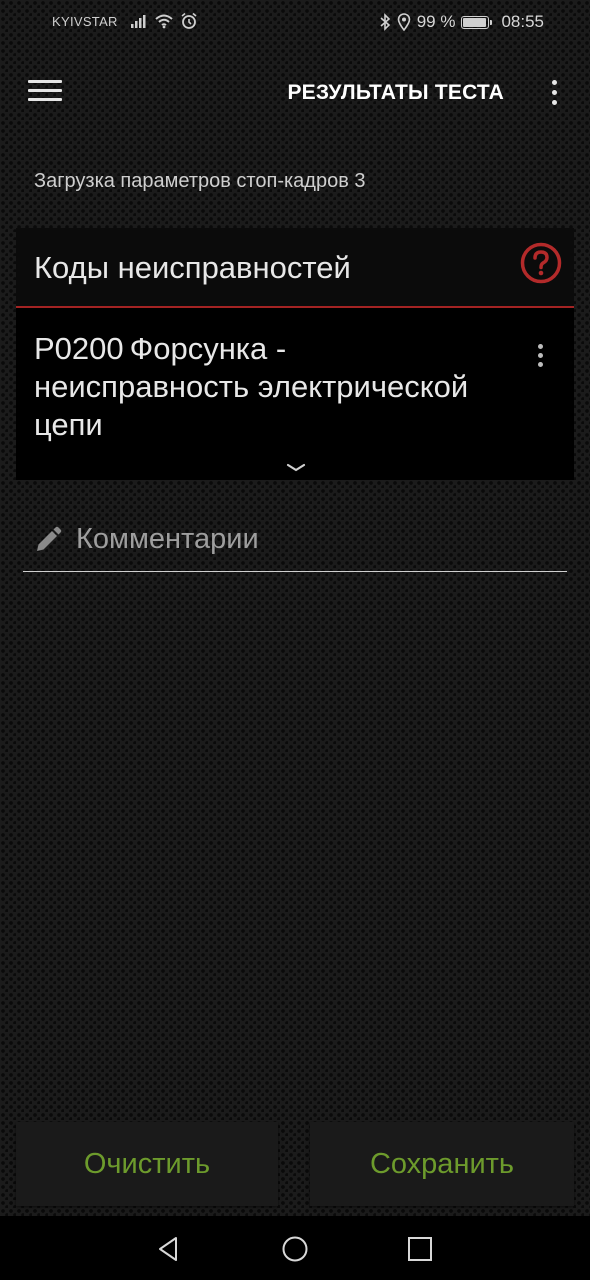 The image size is (590, 1280). Describe the element at coordinates (200, 181) in the screenshot. I see `freeze-frame-subtitle: Загрузка параметров стоп-кадров 3` at that location.